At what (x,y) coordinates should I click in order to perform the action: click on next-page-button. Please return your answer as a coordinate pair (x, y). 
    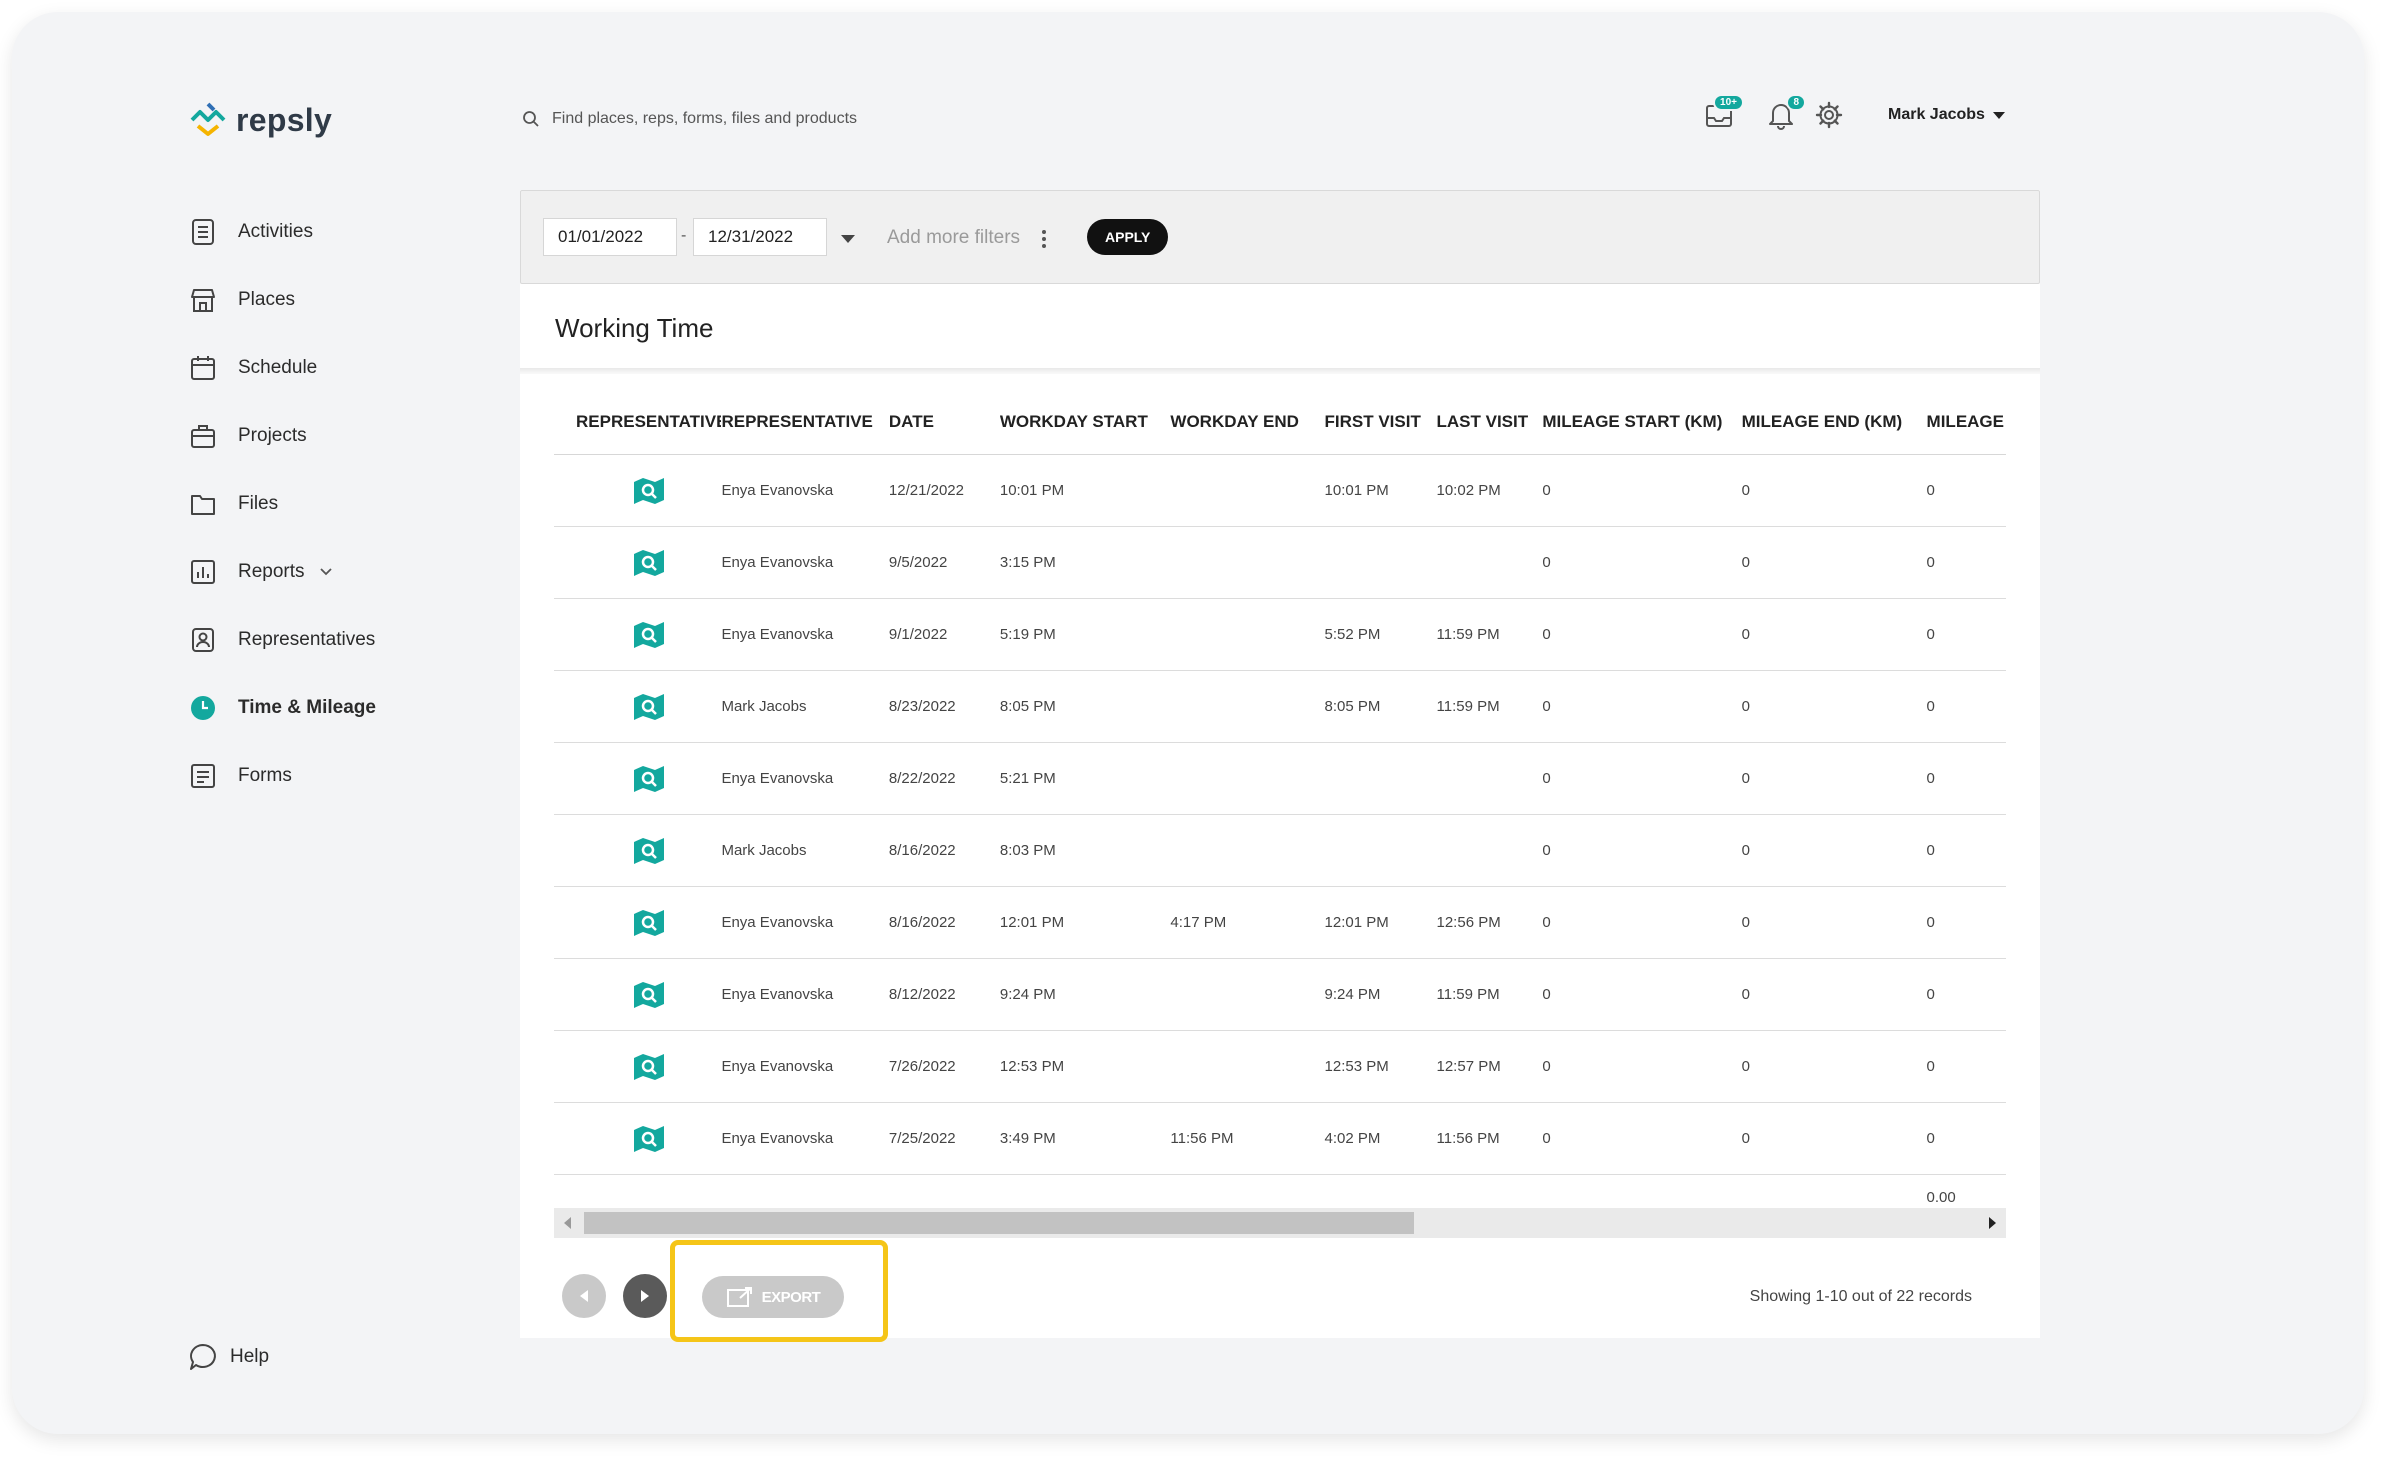
    Looking at the image, I should click on (645, 1296).